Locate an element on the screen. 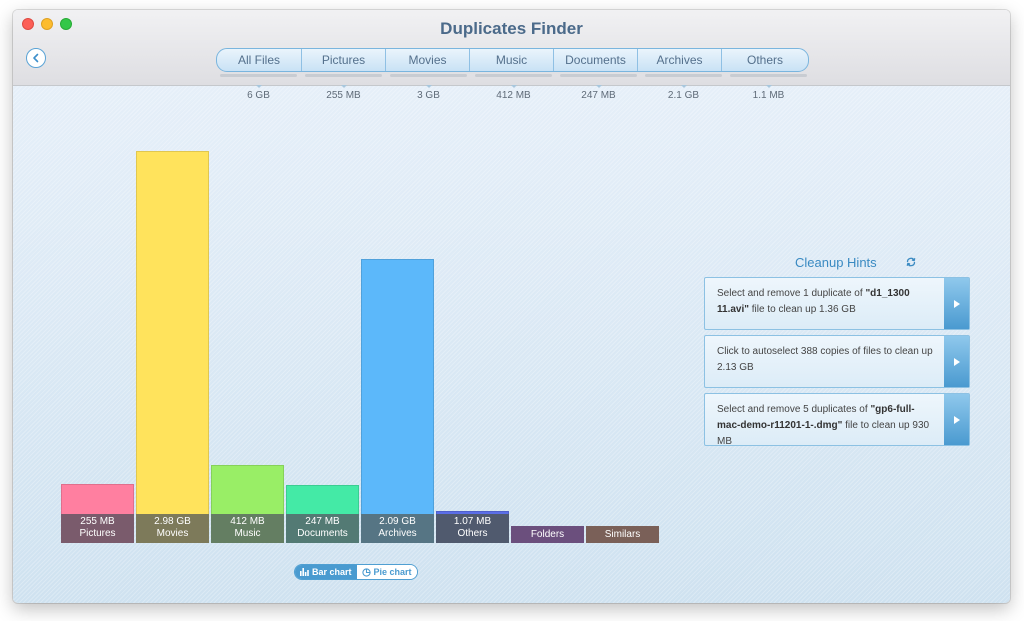  bar-label-similars: Similars is located at coordinates (622, 534).